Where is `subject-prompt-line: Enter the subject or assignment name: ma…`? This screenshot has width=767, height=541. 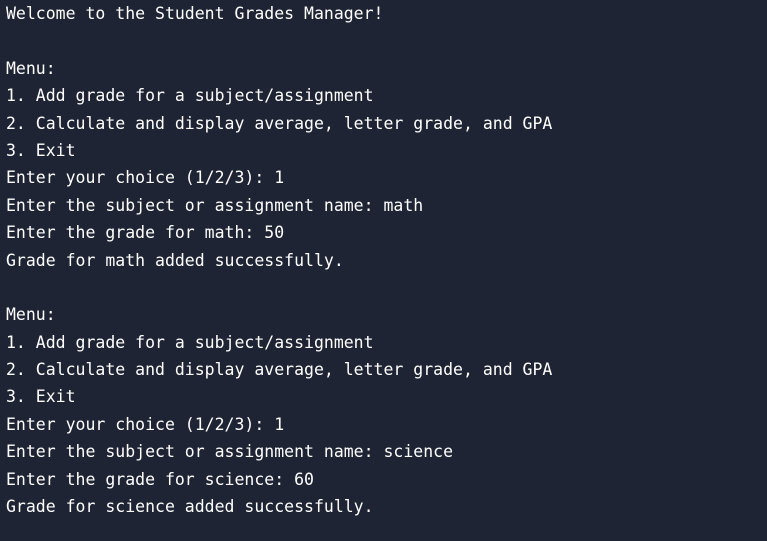
subject-prompt-line: Enter the subject or assignment name: ma… is located at coordinates (215, 205).